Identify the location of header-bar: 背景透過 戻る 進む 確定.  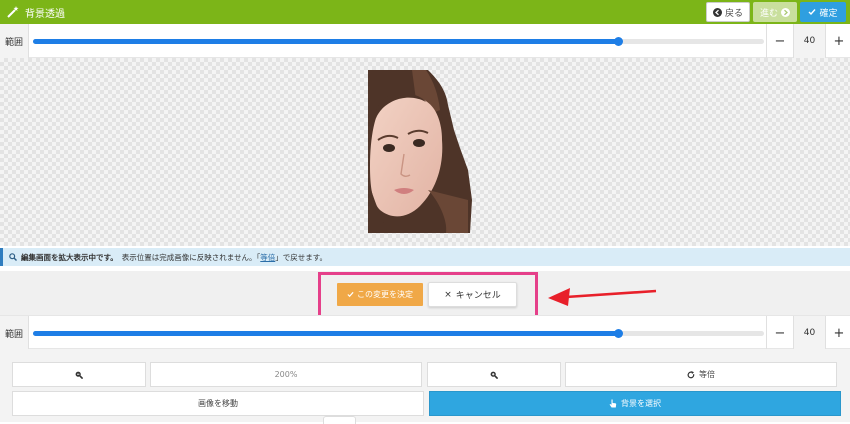
(425, 12).